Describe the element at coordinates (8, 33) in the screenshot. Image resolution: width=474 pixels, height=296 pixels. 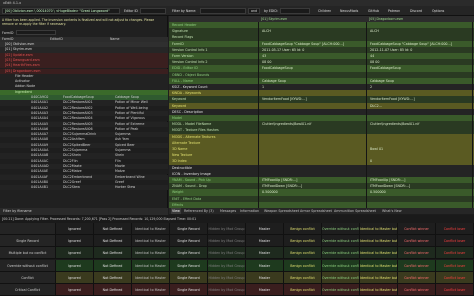
I see `formid-label: FormID` at that location.